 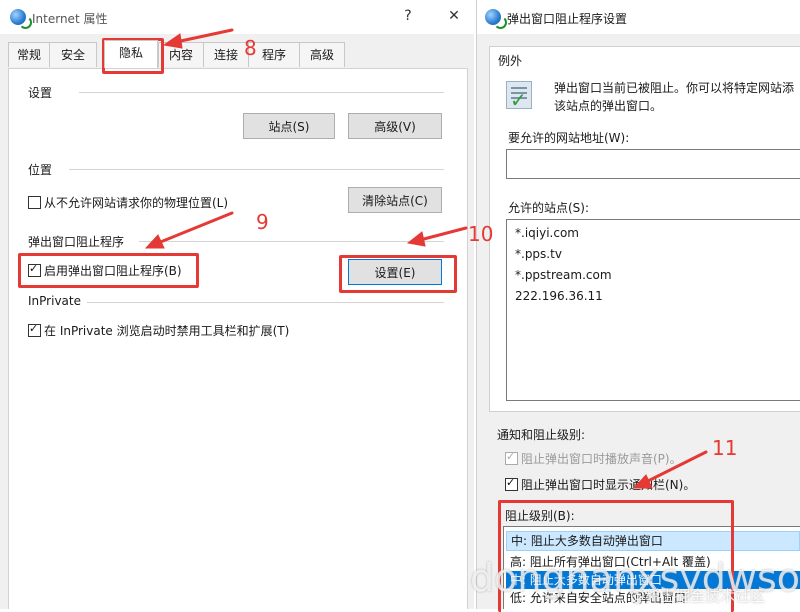 What do you see at coordinates (34, 202) in the screenshot?
I see `location-checkbox` at bounding box center [34, 202].